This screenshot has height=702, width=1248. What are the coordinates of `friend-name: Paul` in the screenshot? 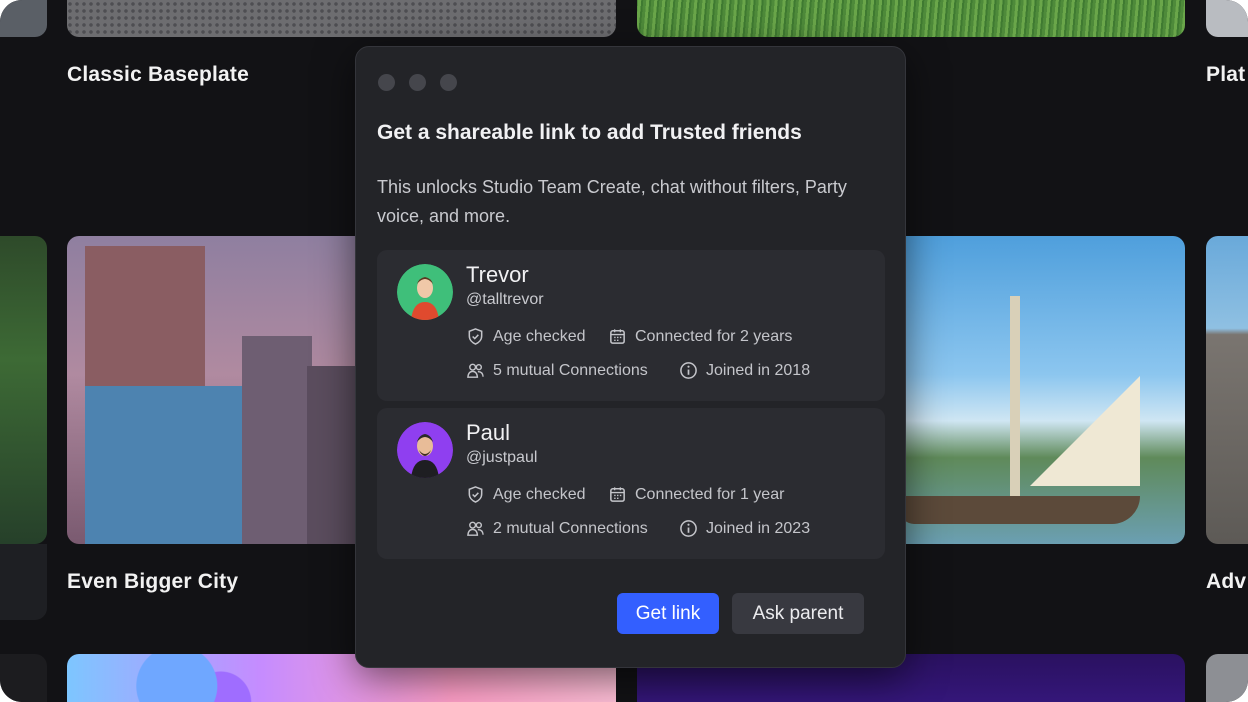 It's located at (488, 432).